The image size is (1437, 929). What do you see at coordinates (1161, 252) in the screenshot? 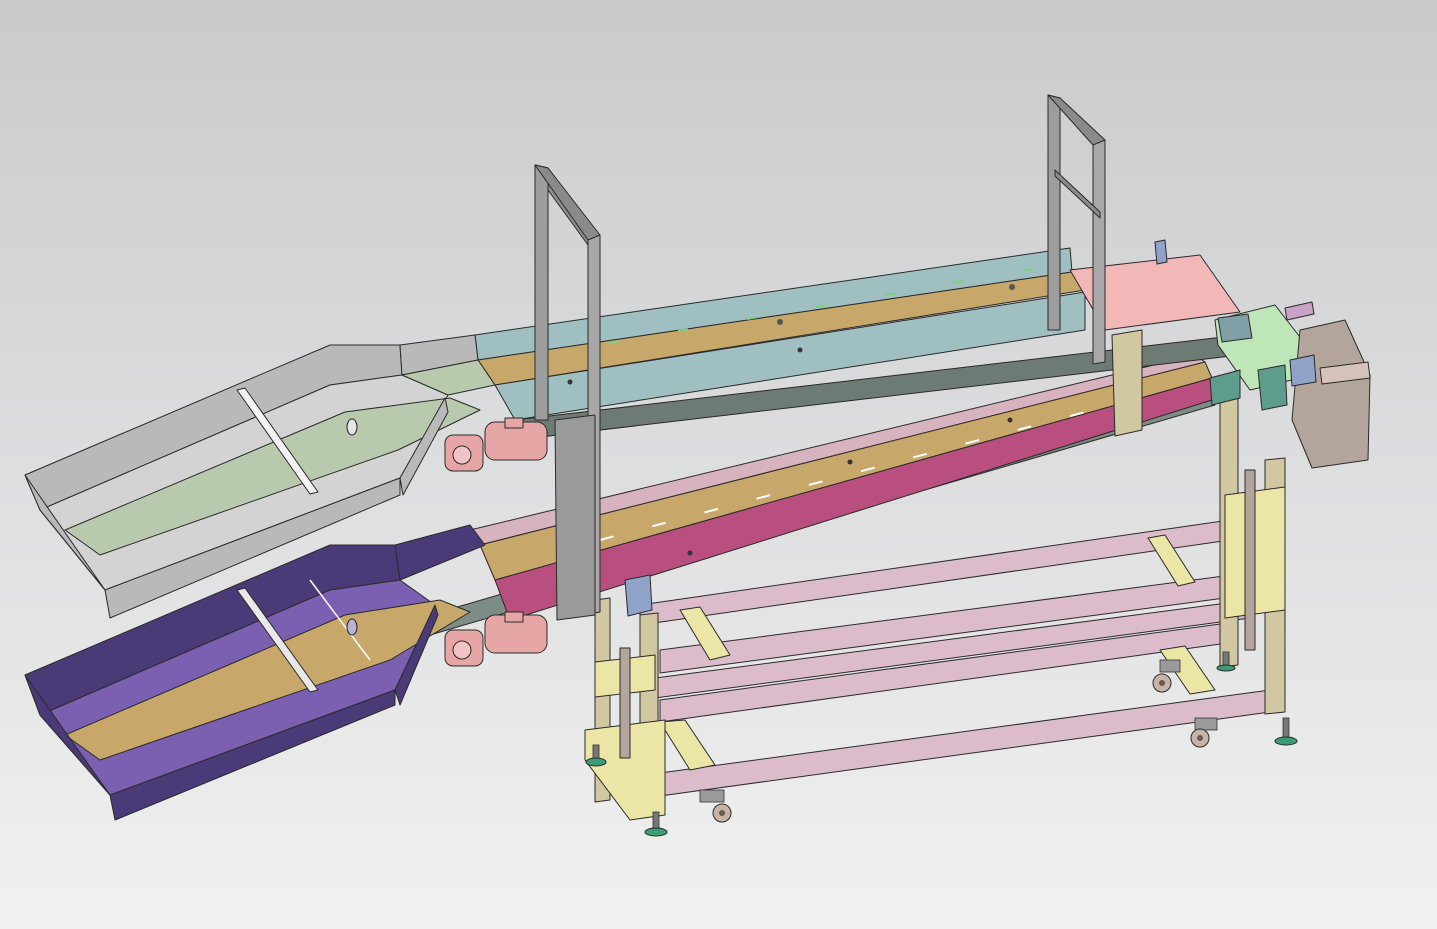
I see `frame-upright-top` at bounding box center [1161, 252].